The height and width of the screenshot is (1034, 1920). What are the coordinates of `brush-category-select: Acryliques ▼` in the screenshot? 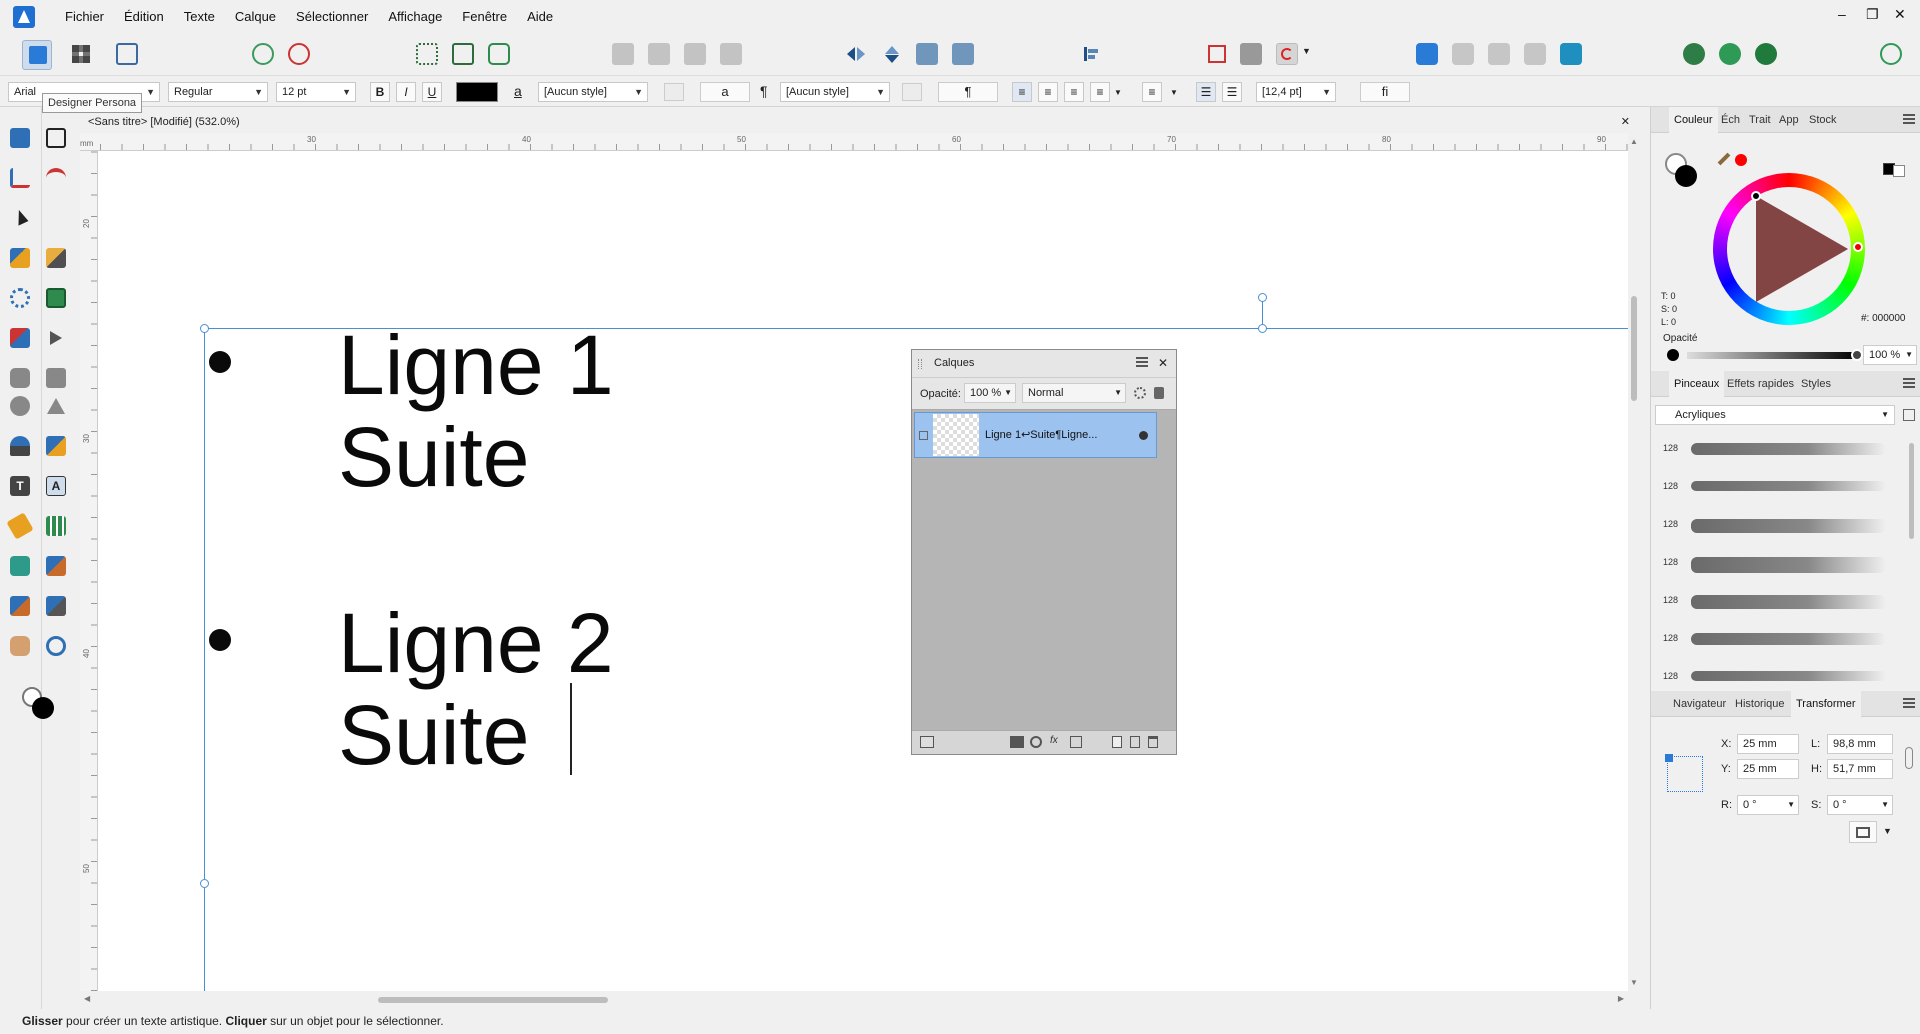 It's located at (1775, 415).